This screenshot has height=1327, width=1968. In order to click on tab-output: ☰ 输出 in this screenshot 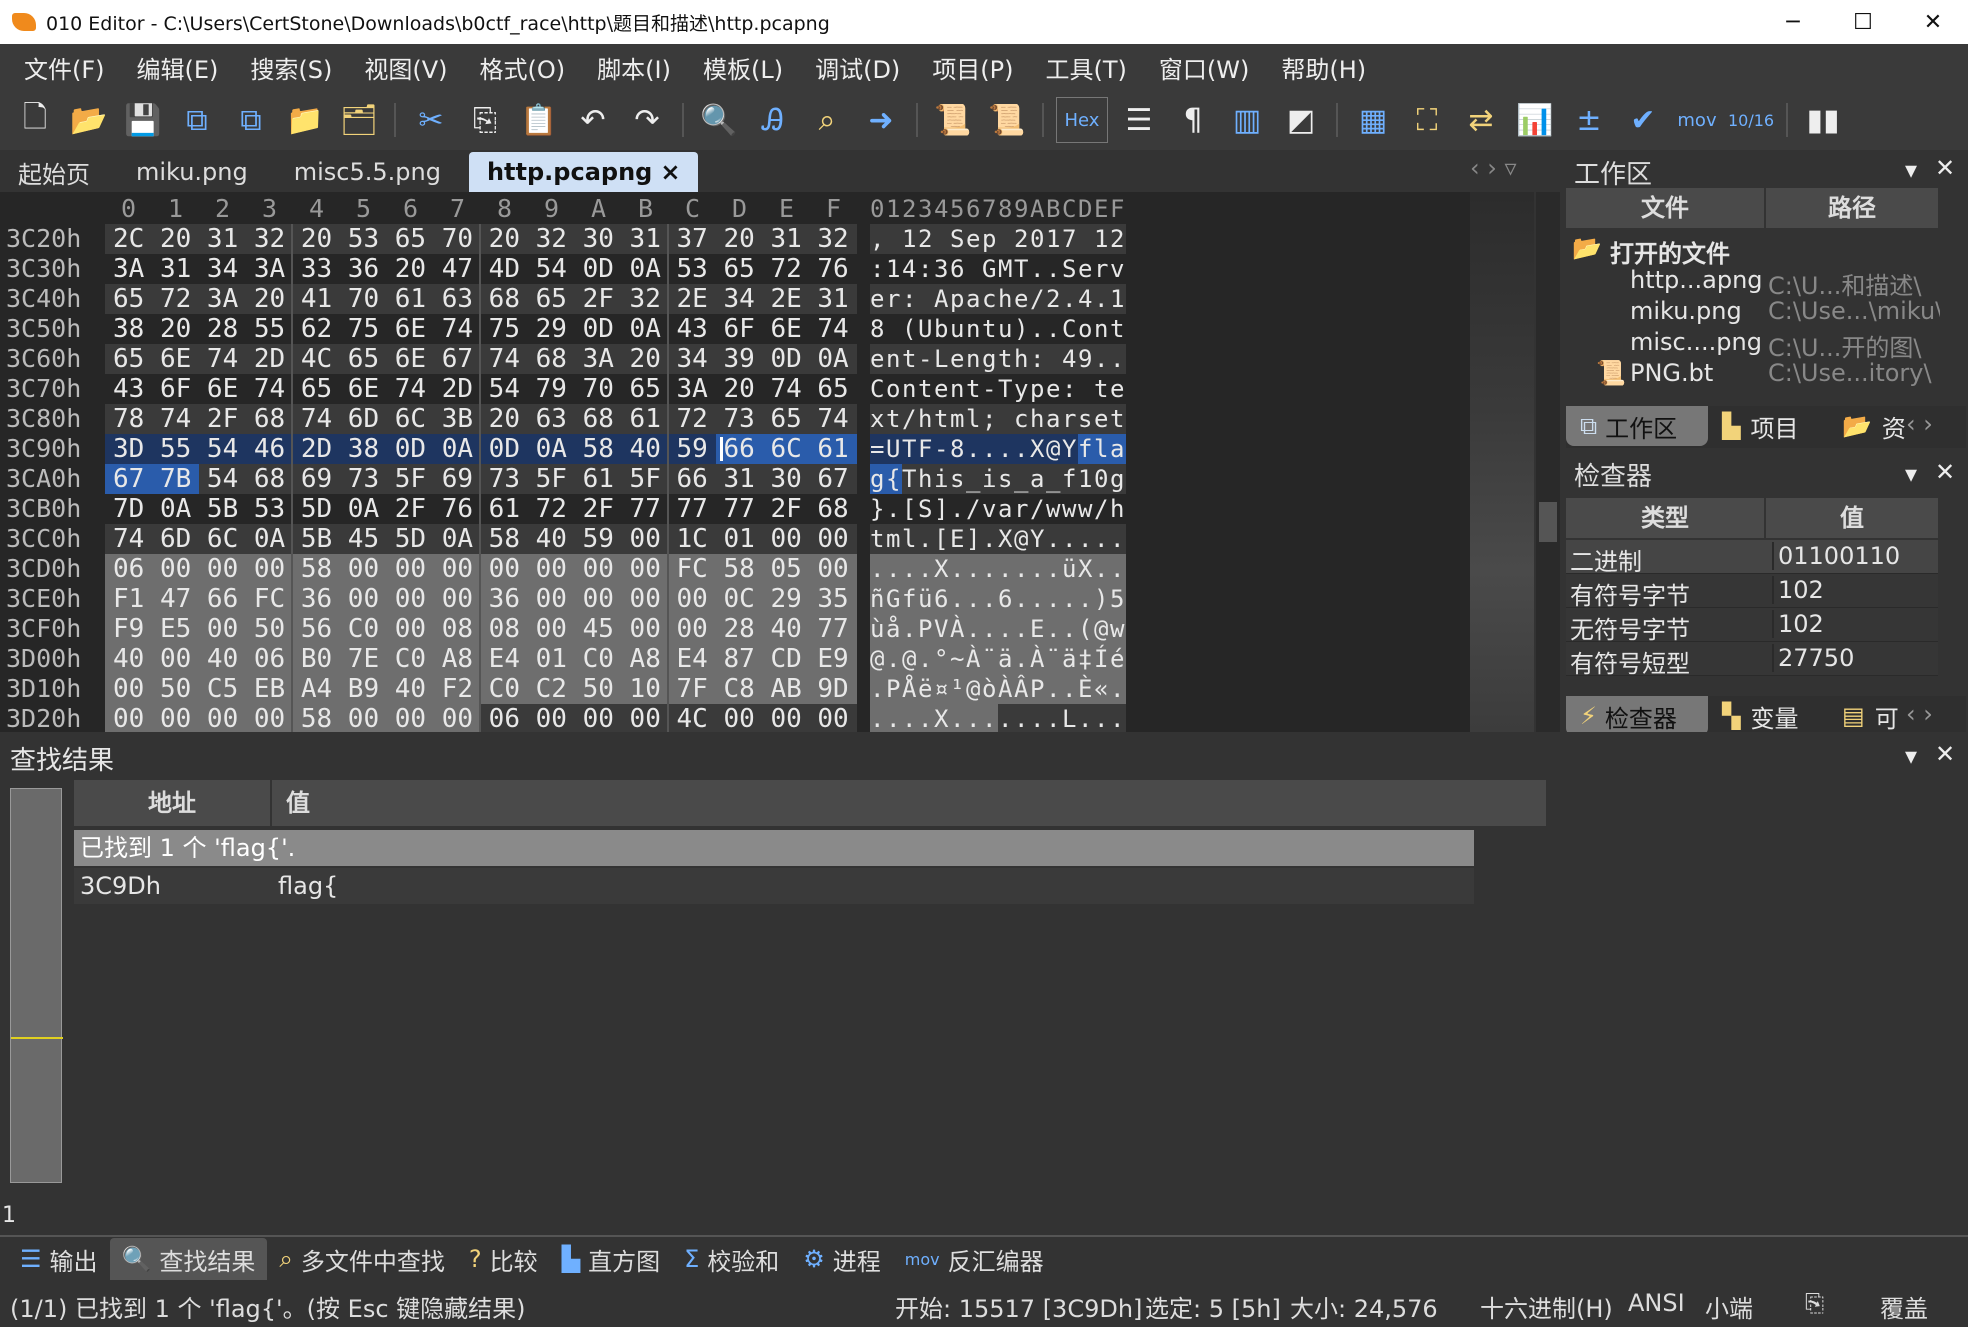, I will do `click(59, 1259)`.